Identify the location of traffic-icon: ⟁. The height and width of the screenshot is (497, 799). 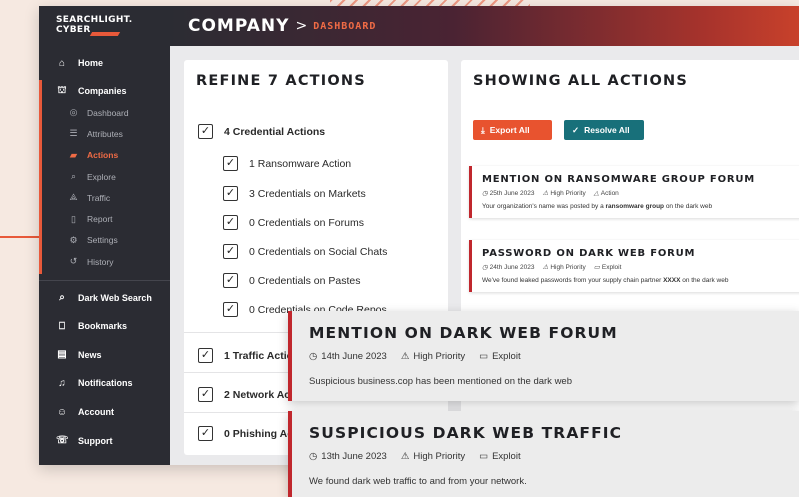
(73, 197).